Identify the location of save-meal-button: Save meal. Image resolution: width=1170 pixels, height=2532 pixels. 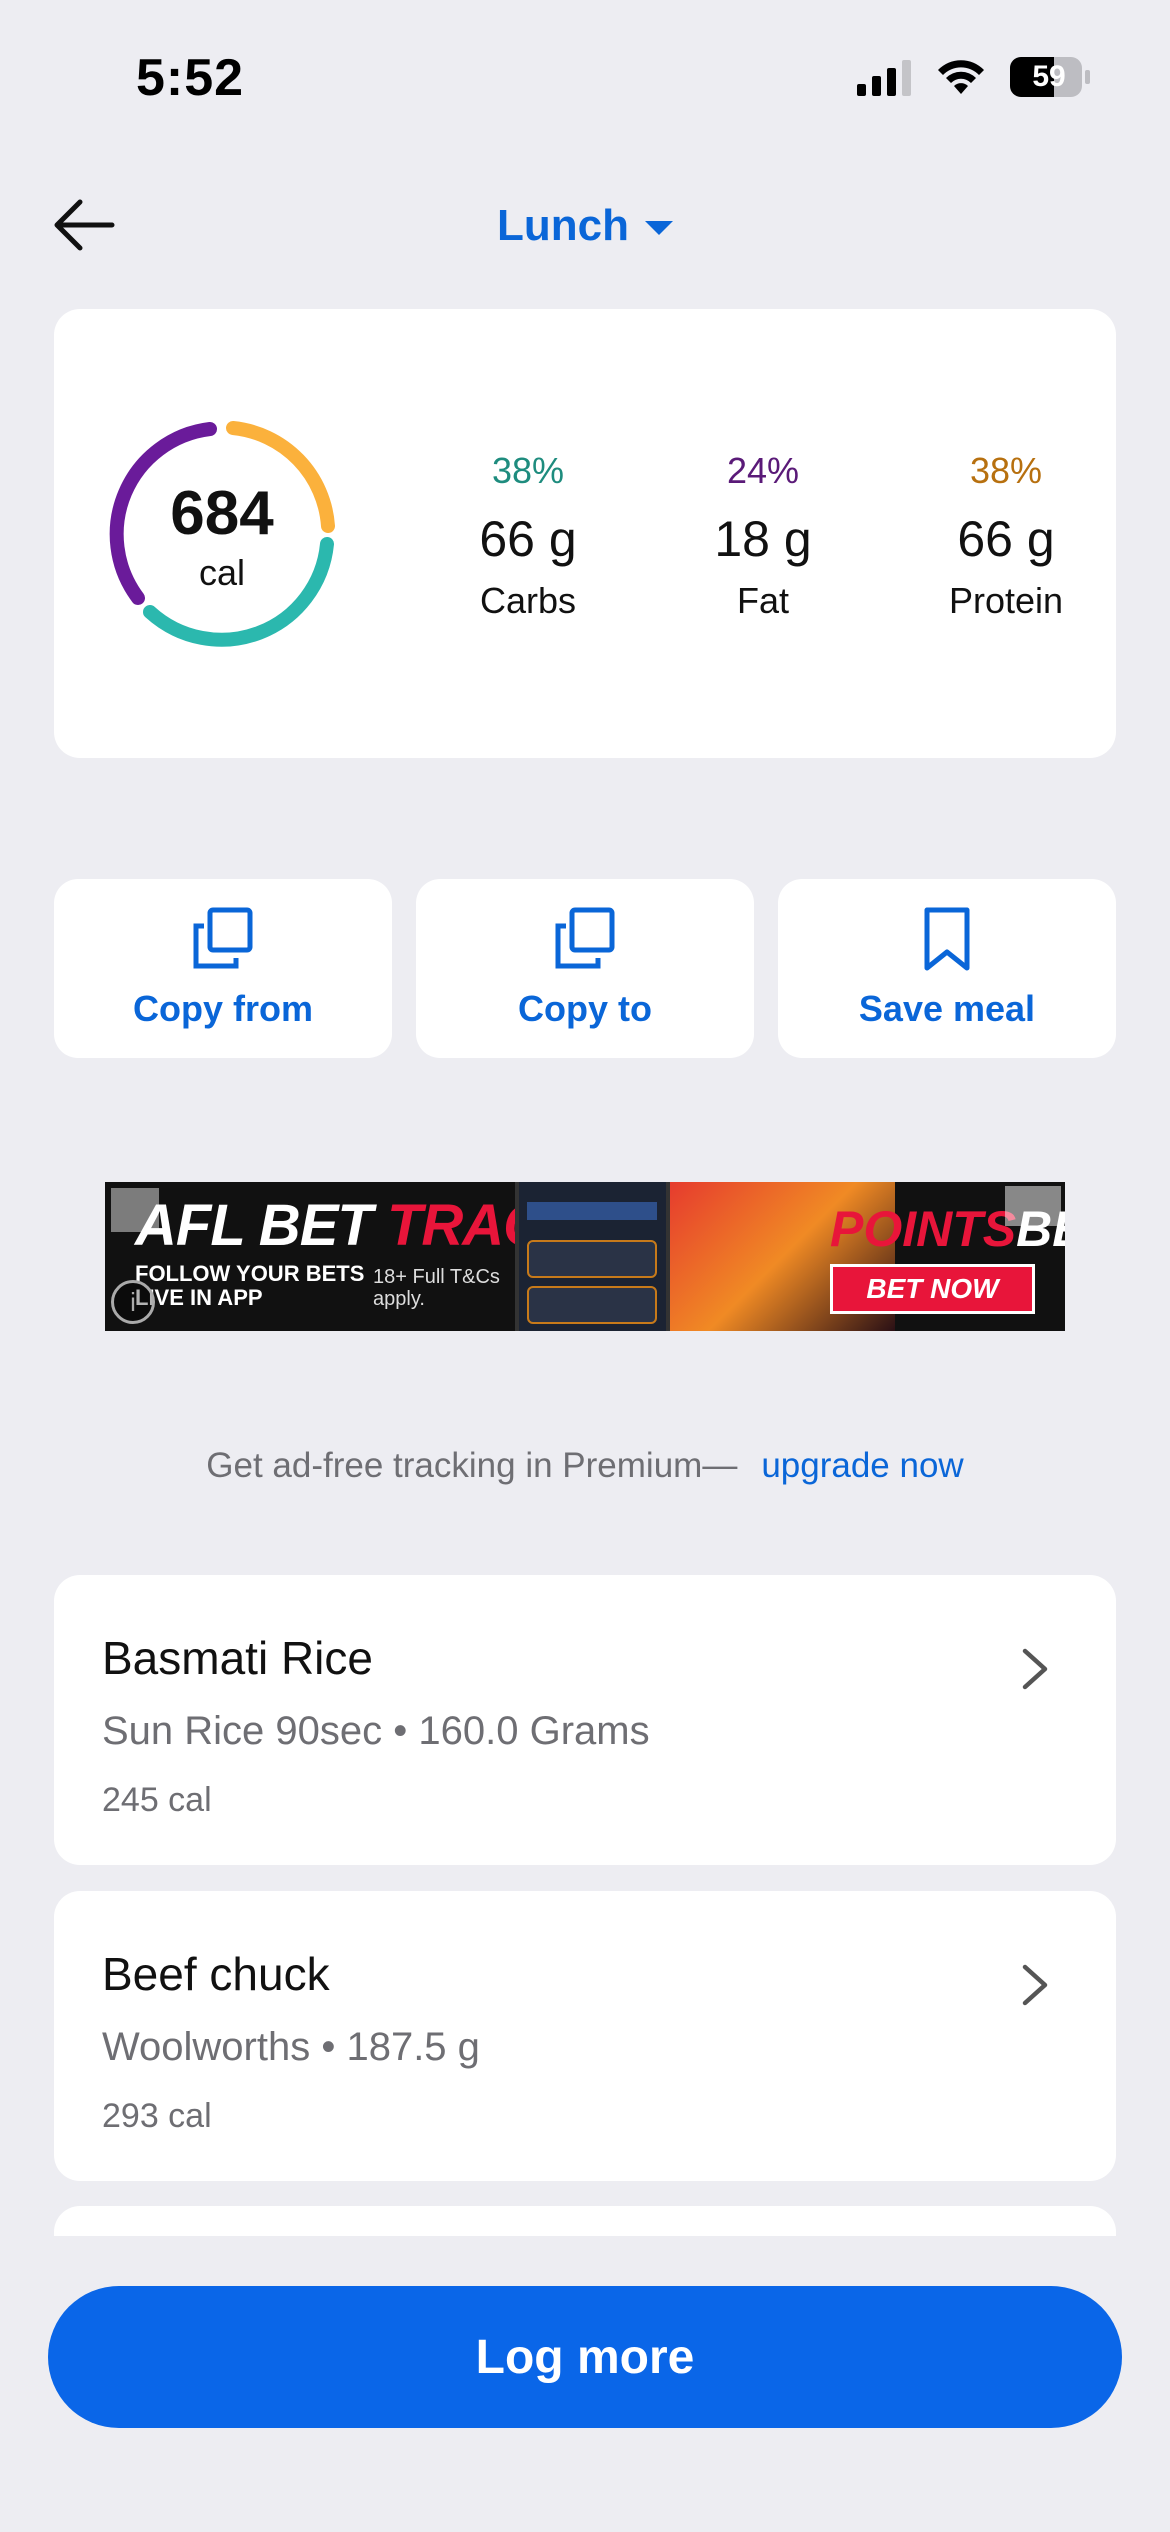
(947, 968).